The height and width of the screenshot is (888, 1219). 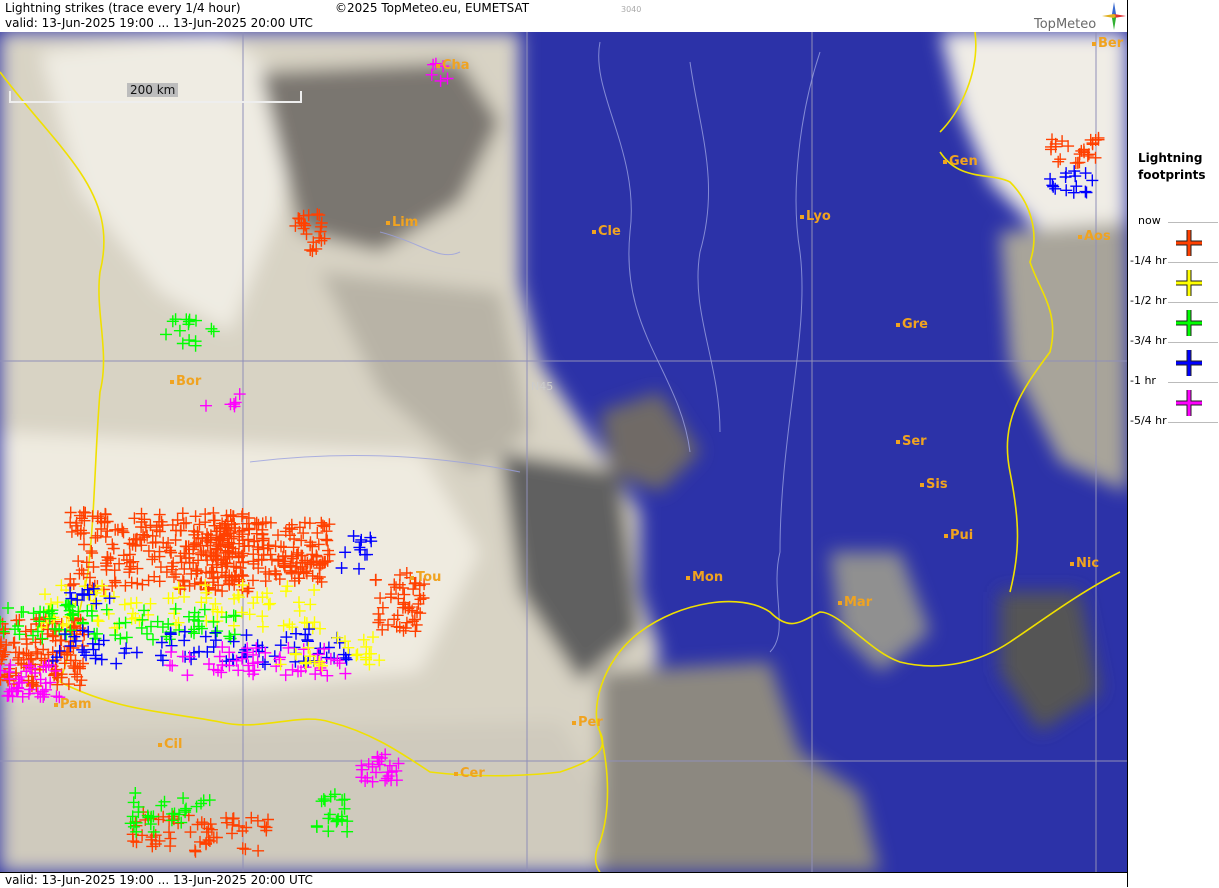 I want to click on city-name: Cer, so click(x=472, y=773).